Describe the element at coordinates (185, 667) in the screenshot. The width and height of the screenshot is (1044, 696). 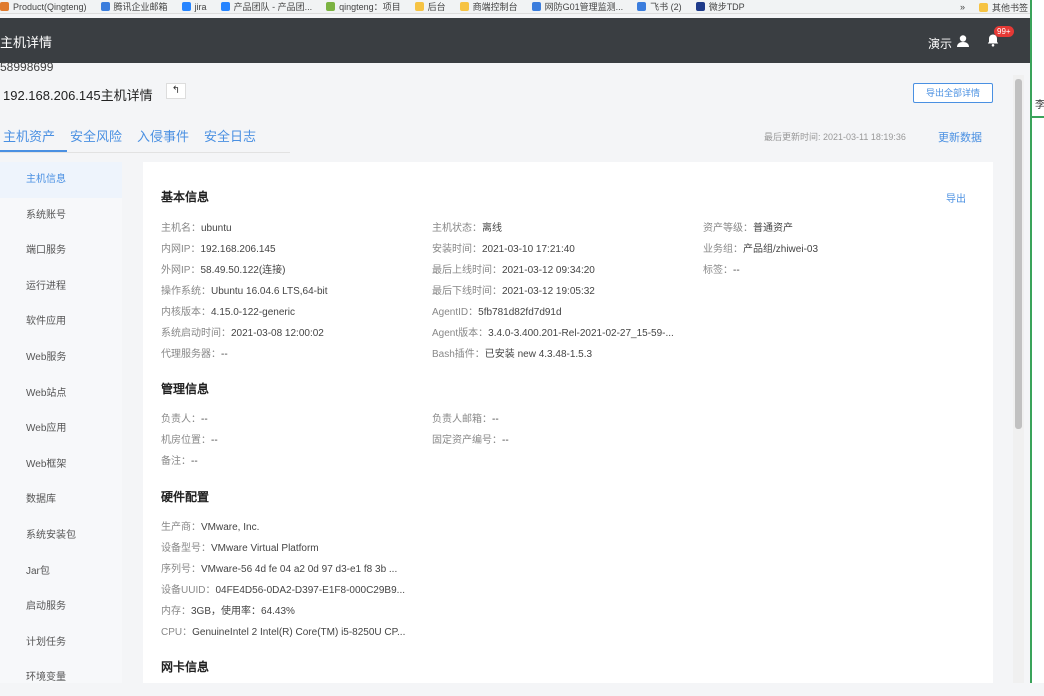
I see `nic-info-heading: 网卡信息` at that location.